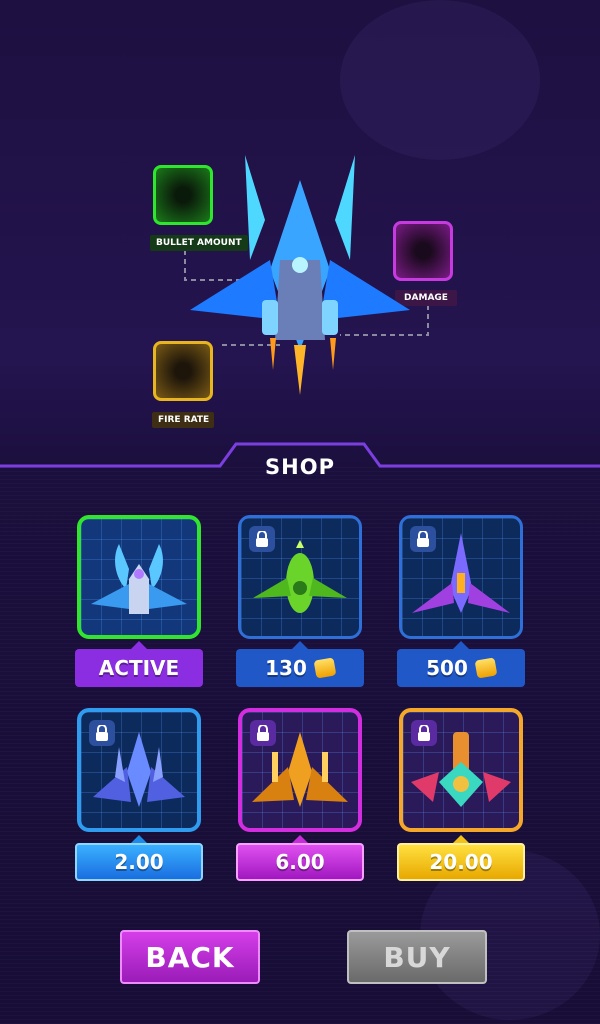  What do you see at coordinates (300, 467) in the screenshot?
I see `shop-title: SHOP` at bounding box center [300, 467].